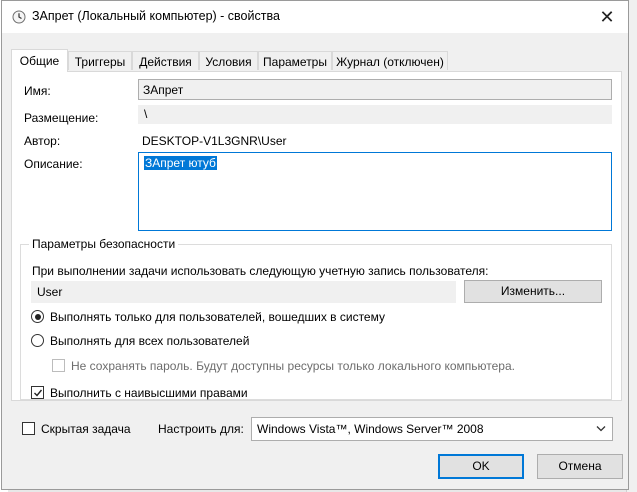 The height and width of the screenshot is (492, 637). What do you see at coordinates (58, 365) in the screenshot?
I see `no-store-password-checkbox` at bounding box center [58, 365].